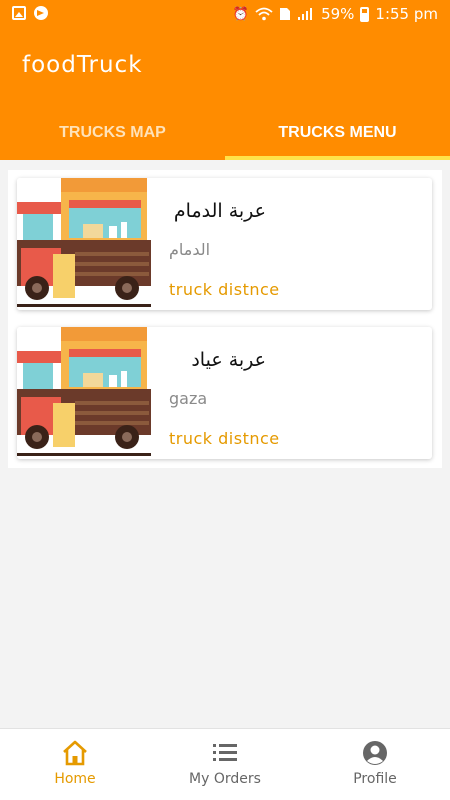 The height and width of the screenshot is (800, 450). What do you see at coordinates (228, 360) in the screenshot?
I see `truck-name: عربة عياد` at bounding box center [228, 360].